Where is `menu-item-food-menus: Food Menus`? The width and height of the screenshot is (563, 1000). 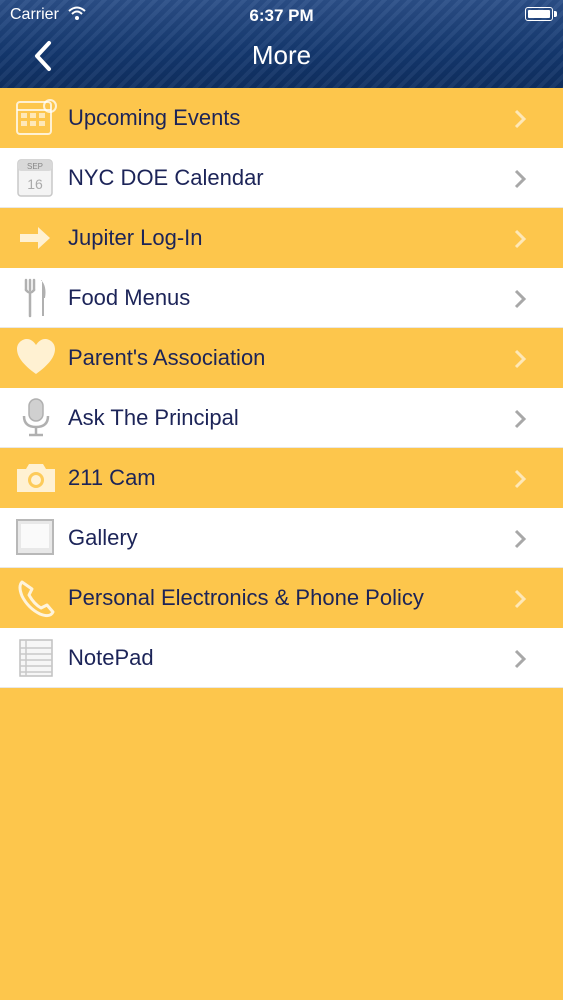
menu-item-food-menus: Food Menus is located at coordinates (281, 298).